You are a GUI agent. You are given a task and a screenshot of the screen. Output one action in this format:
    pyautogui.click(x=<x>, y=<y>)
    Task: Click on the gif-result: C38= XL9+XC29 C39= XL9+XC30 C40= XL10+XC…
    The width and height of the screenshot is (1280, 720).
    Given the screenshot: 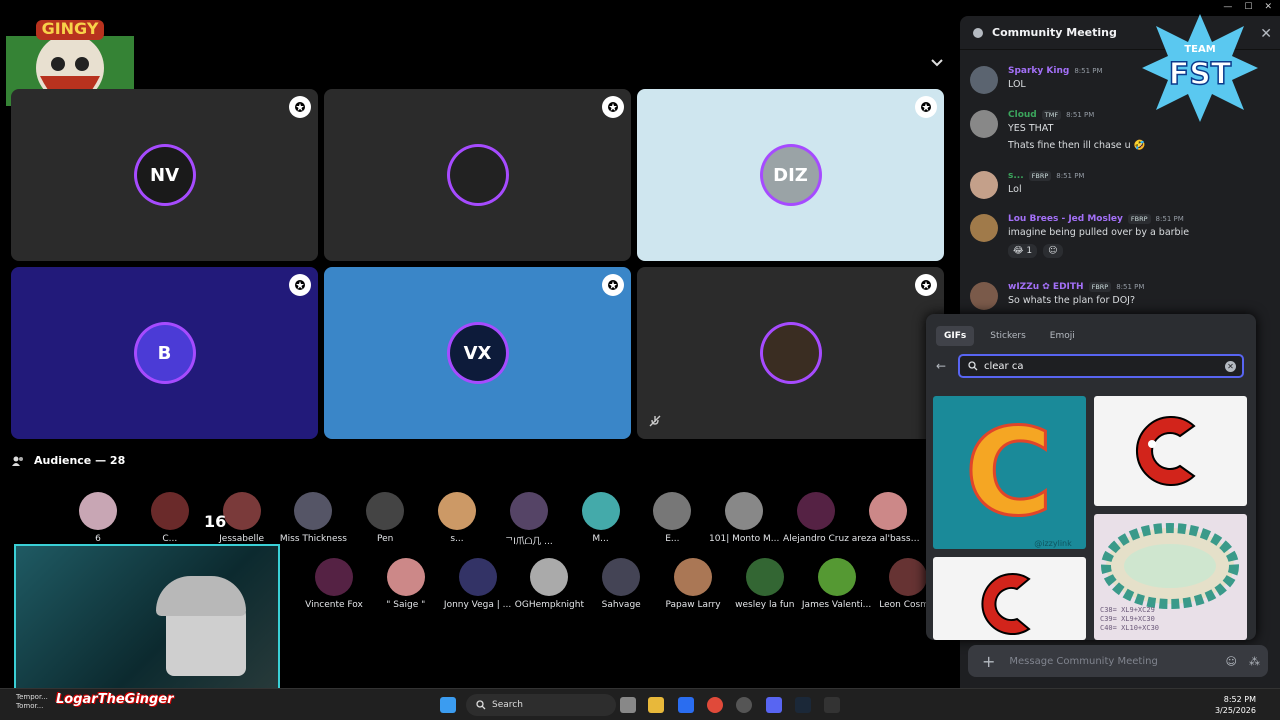 What is the action you would take?
    pyautogui.click(x=1170, y=577)
    